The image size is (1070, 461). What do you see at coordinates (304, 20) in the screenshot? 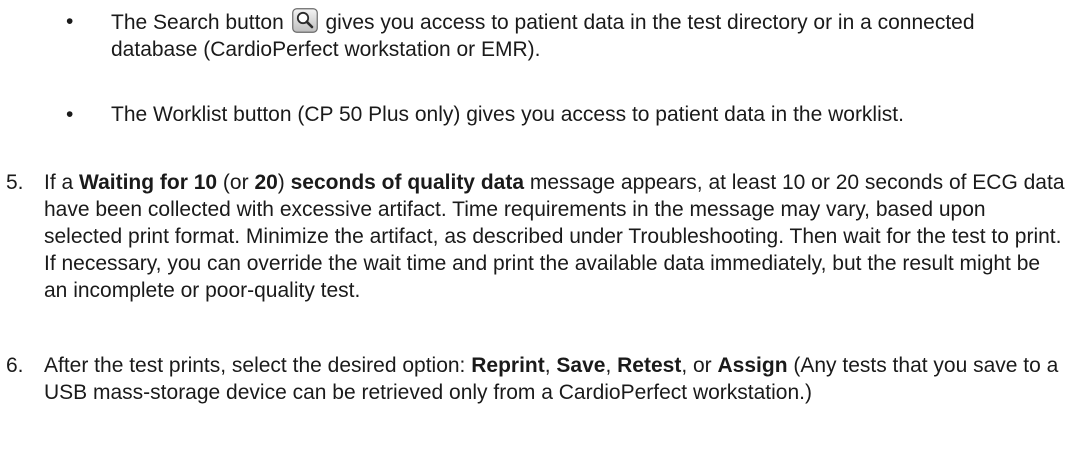
I see `search-icon` at bounding box center [304, 20].